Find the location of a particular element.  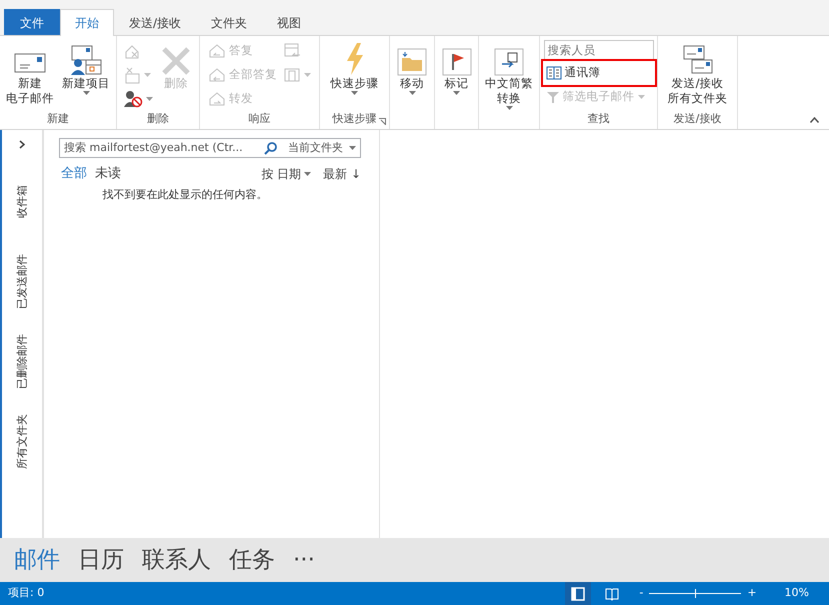

collapse-ribbon-icon is located at coordinates (814, 120).